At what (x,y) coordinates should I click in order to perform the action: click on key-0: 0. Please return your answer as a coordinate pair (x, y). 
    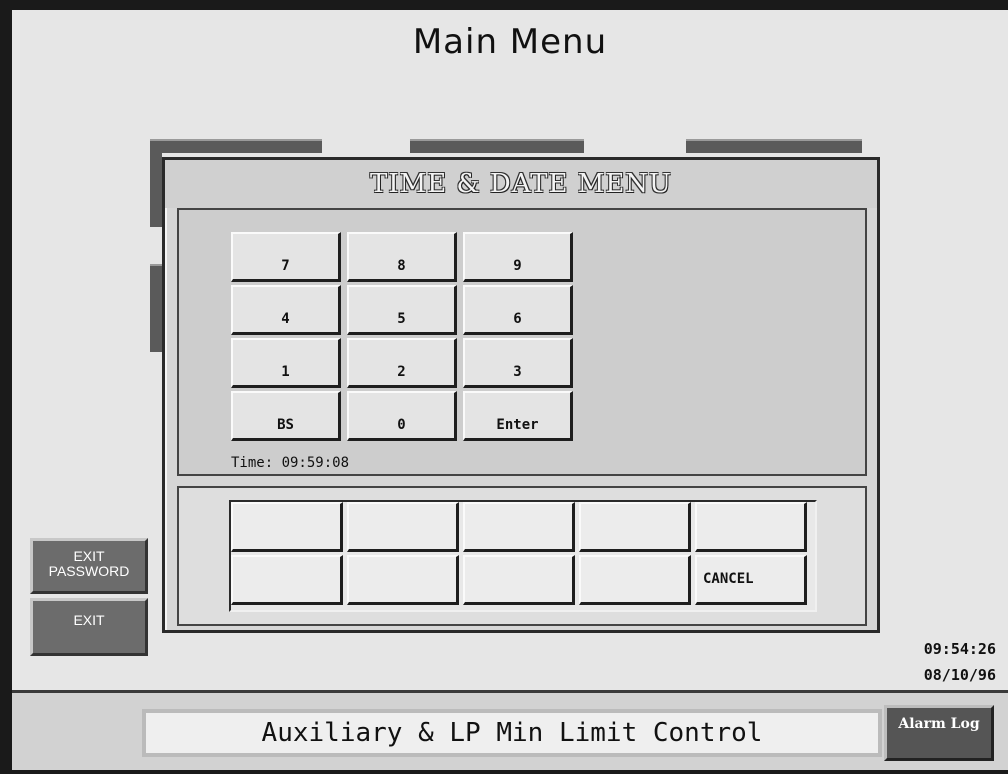
    Looking at the image, I should click on (402, 416).